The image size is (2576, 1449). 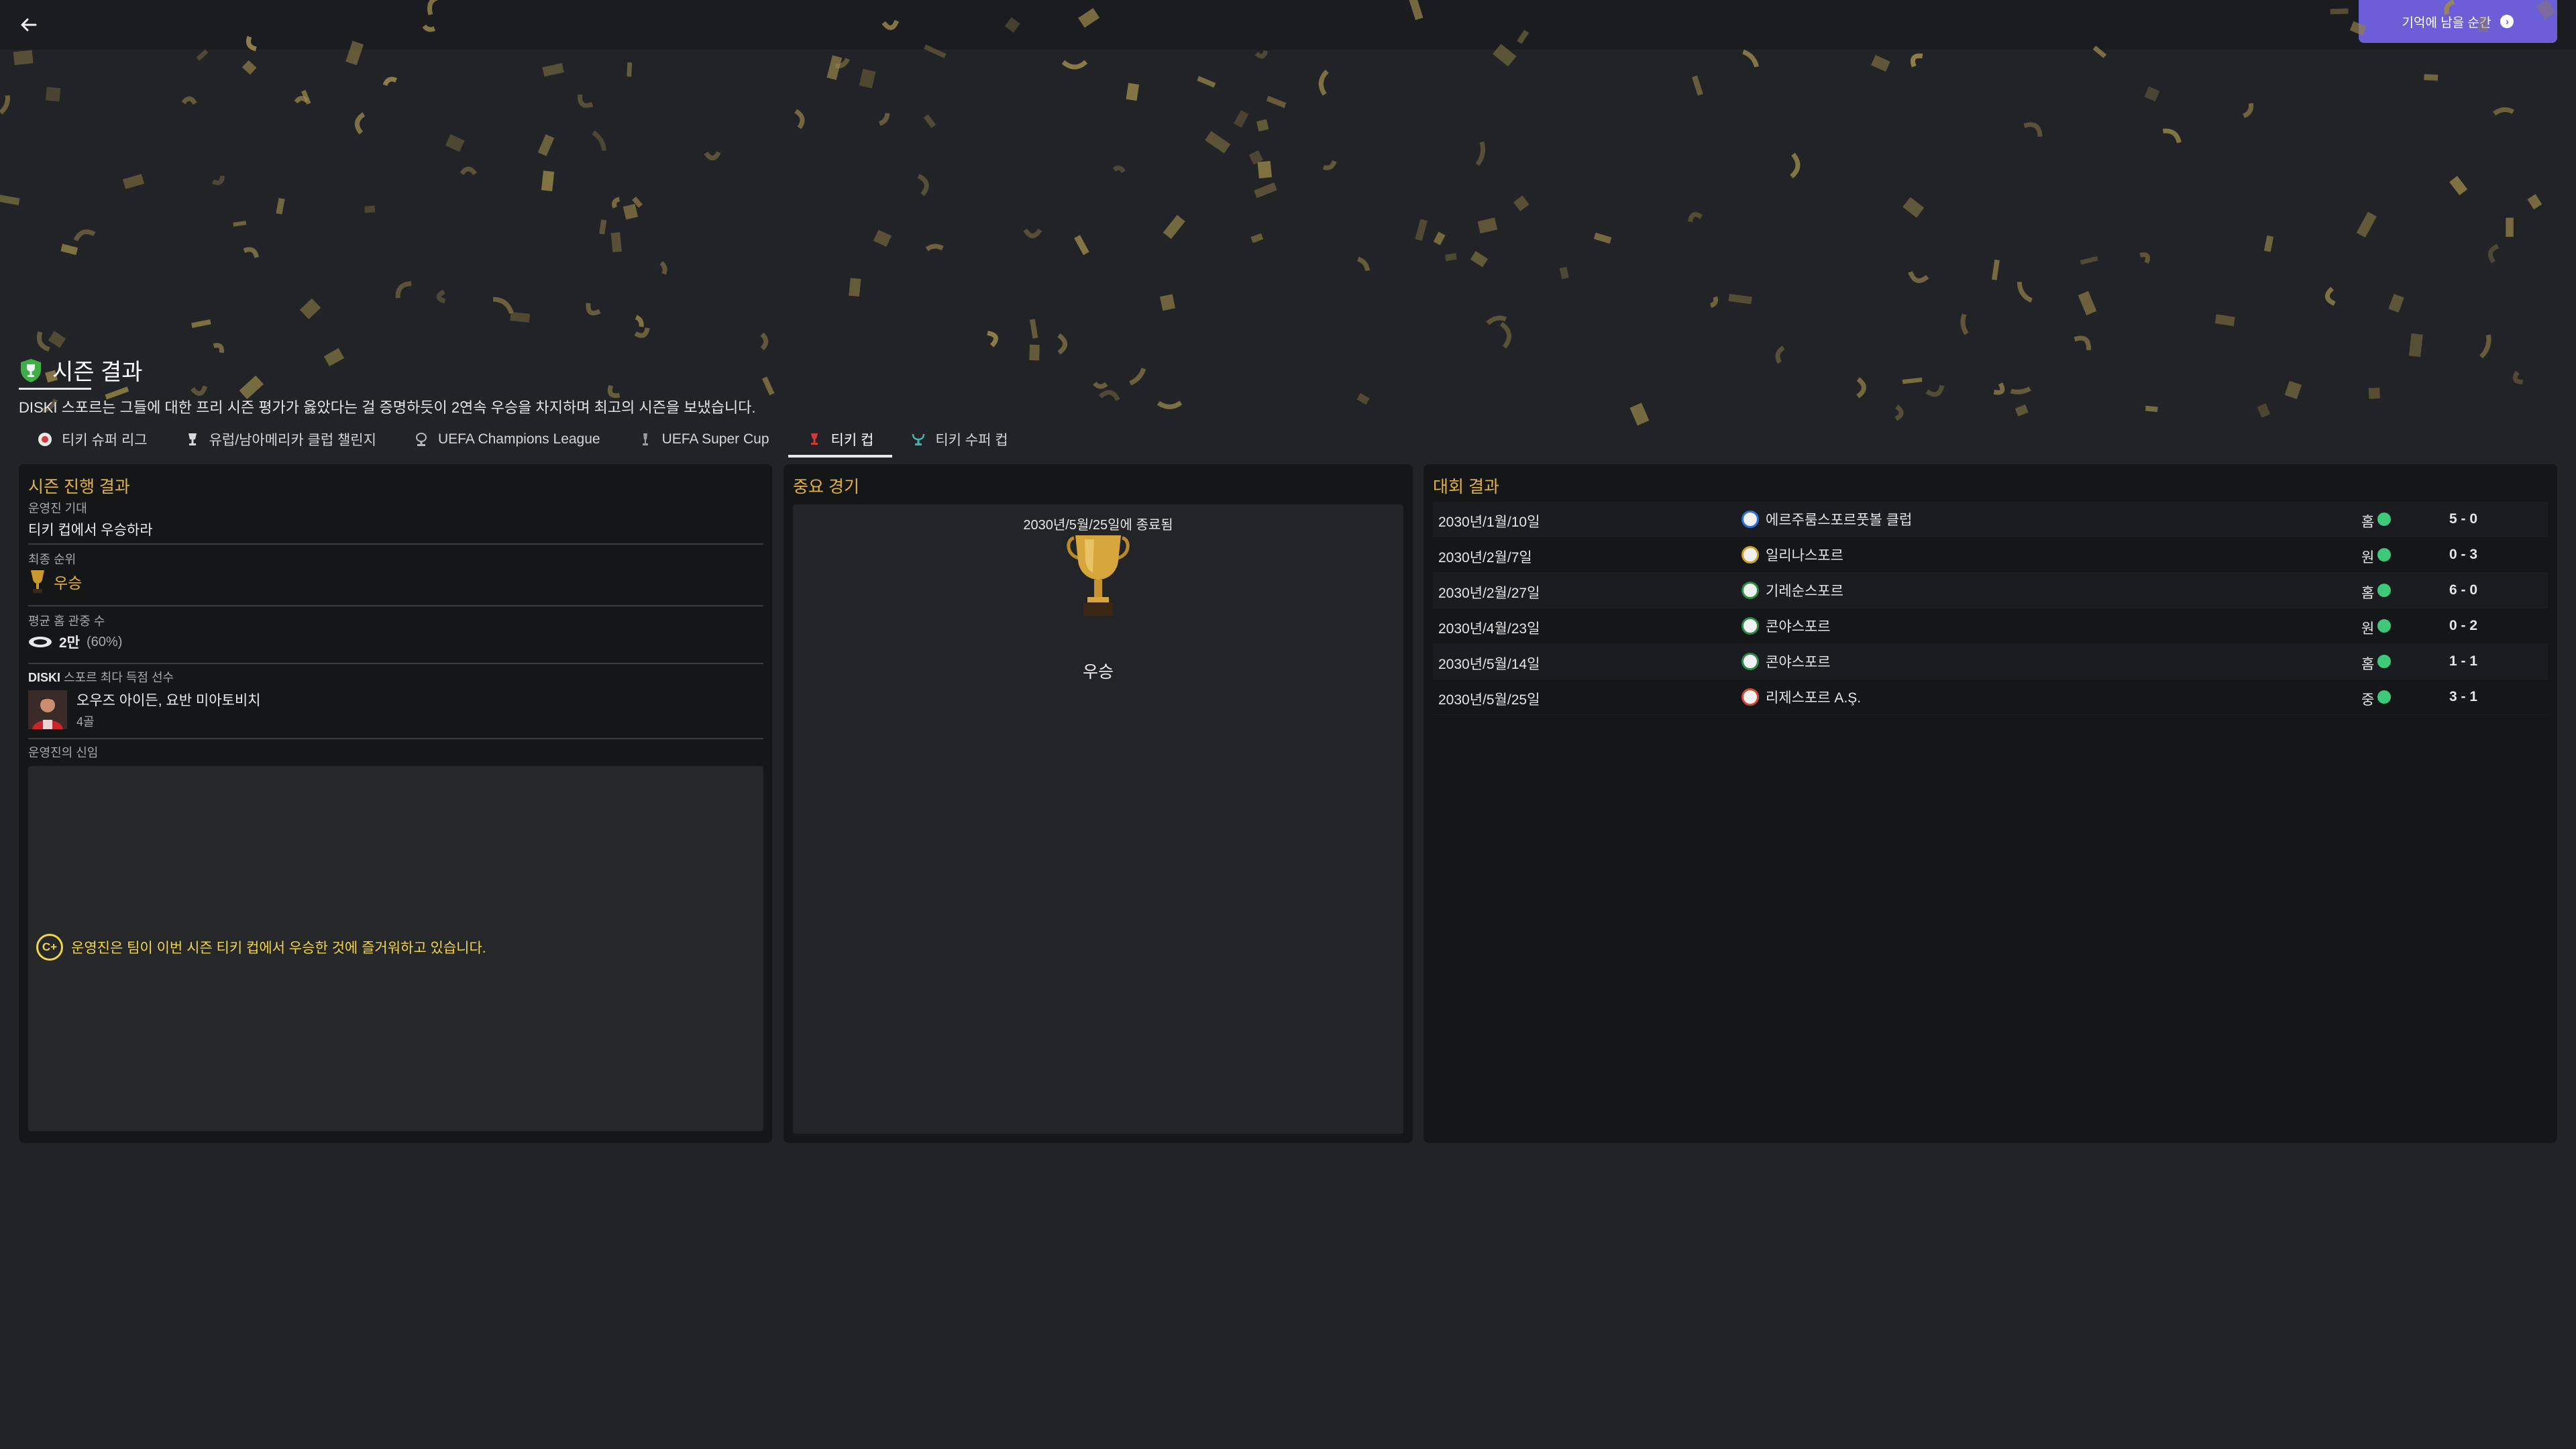 What do you see at coordinates (63, 752) in the screenshot?
I see `board-confidence-label: 운영진의 신임` at bounding box center [63, 752].